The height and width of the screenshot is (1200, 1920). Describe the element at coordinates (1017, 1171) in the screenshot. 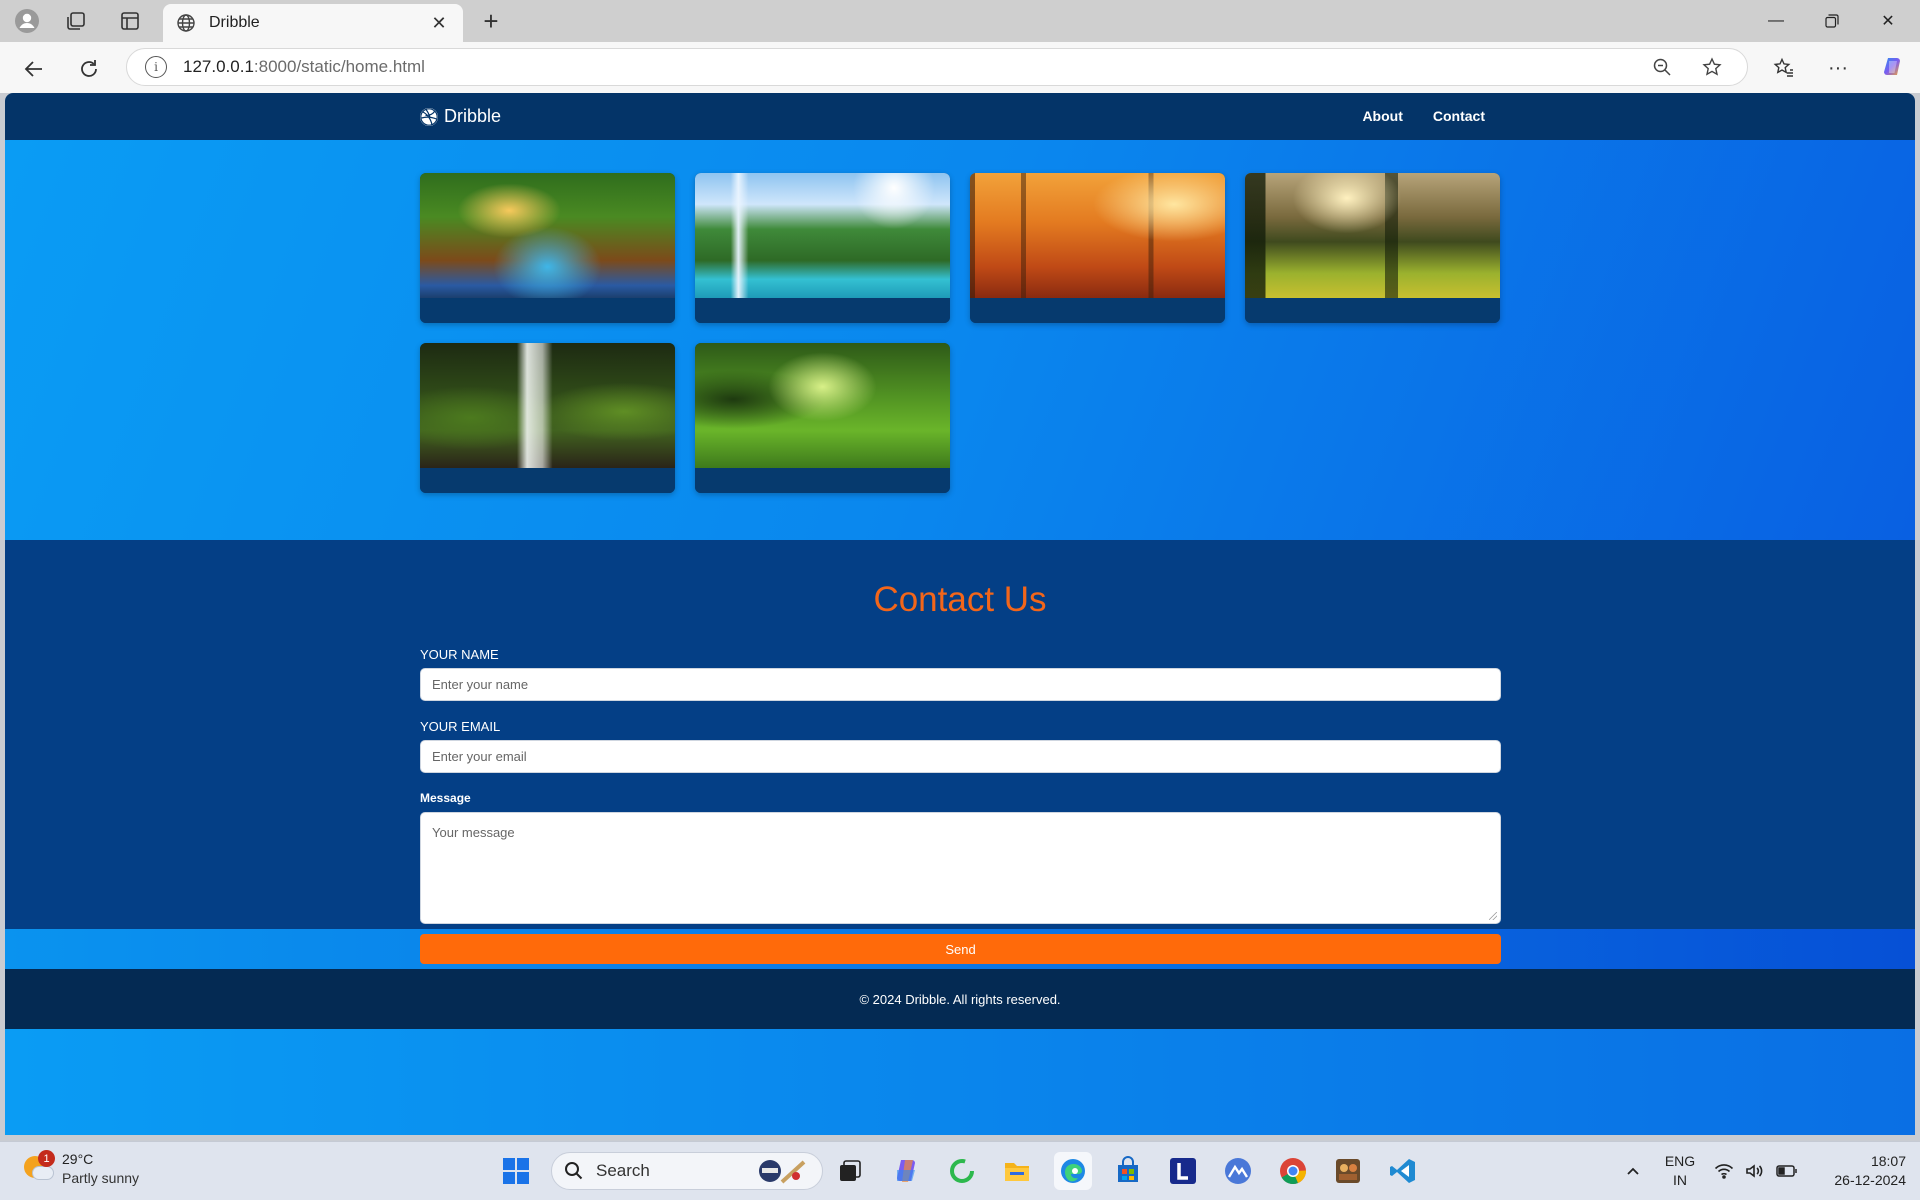

I see `file-explorer-icon` at that location.